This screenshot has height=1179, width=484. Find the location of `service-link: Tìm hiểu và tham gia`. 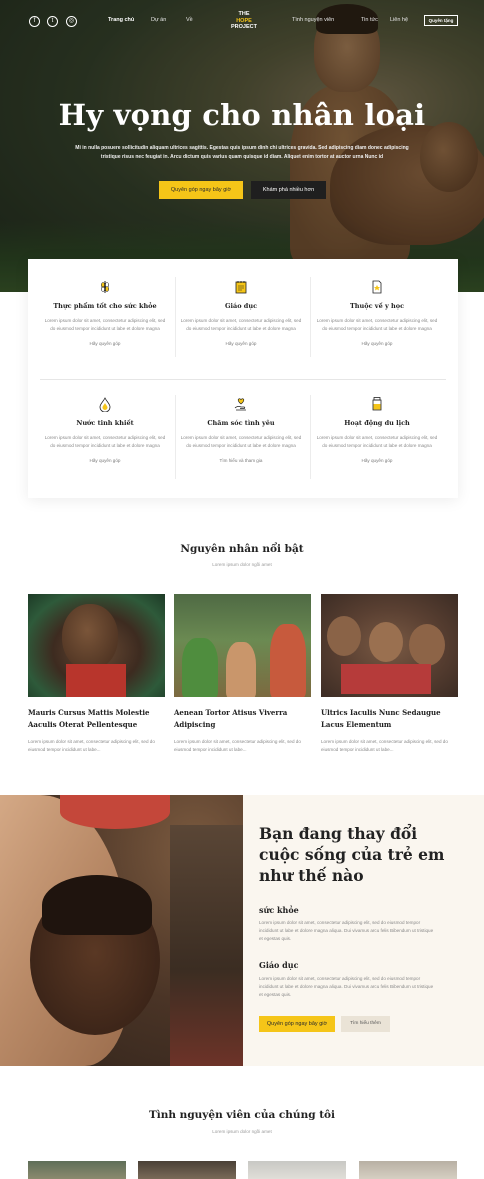

service-link: Tìm hiểu và tham gia is located at coordinates (241, 460).